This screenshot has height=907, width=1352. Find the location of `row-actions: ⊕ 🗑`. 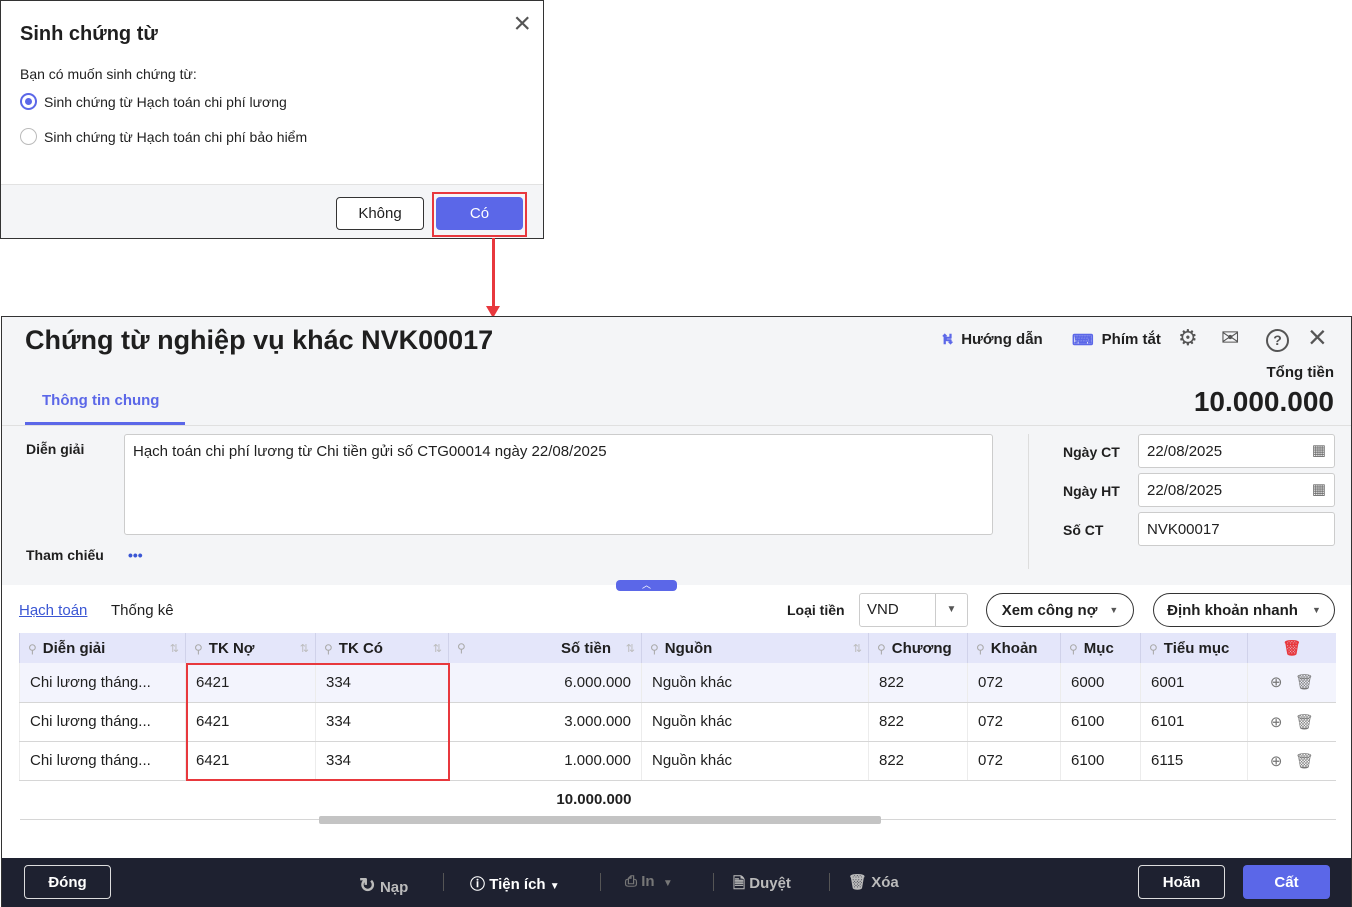

row-actions: ⊕ 🗑 is located at coordinates (1291, 683).